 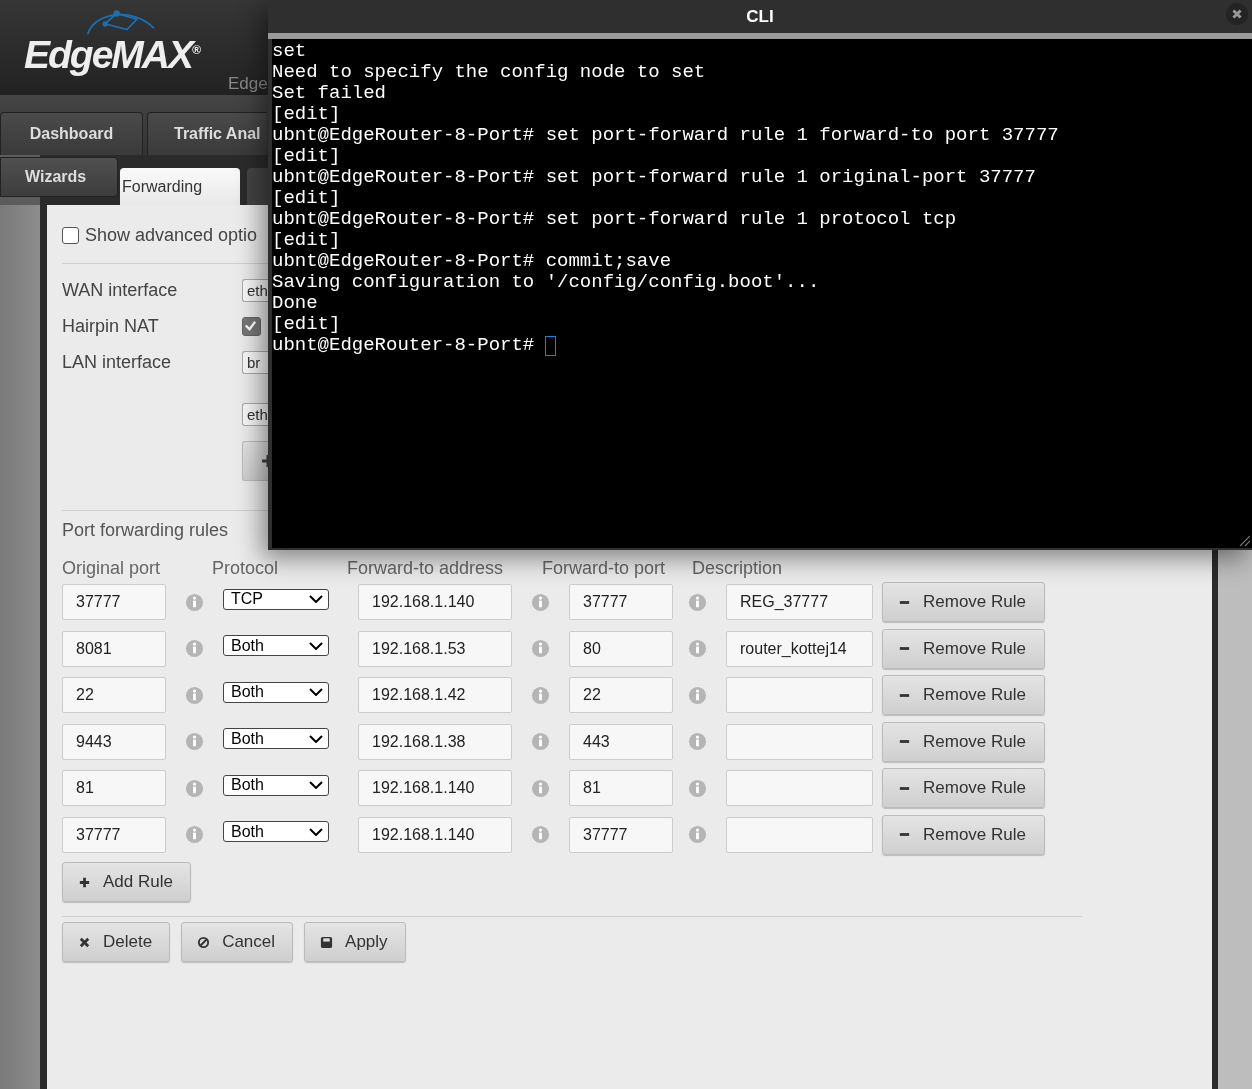 What do you see at coordinates (117, 362) in the screenshot?
I see `setting-label: LAN interface` at bounding box center [117, 362].